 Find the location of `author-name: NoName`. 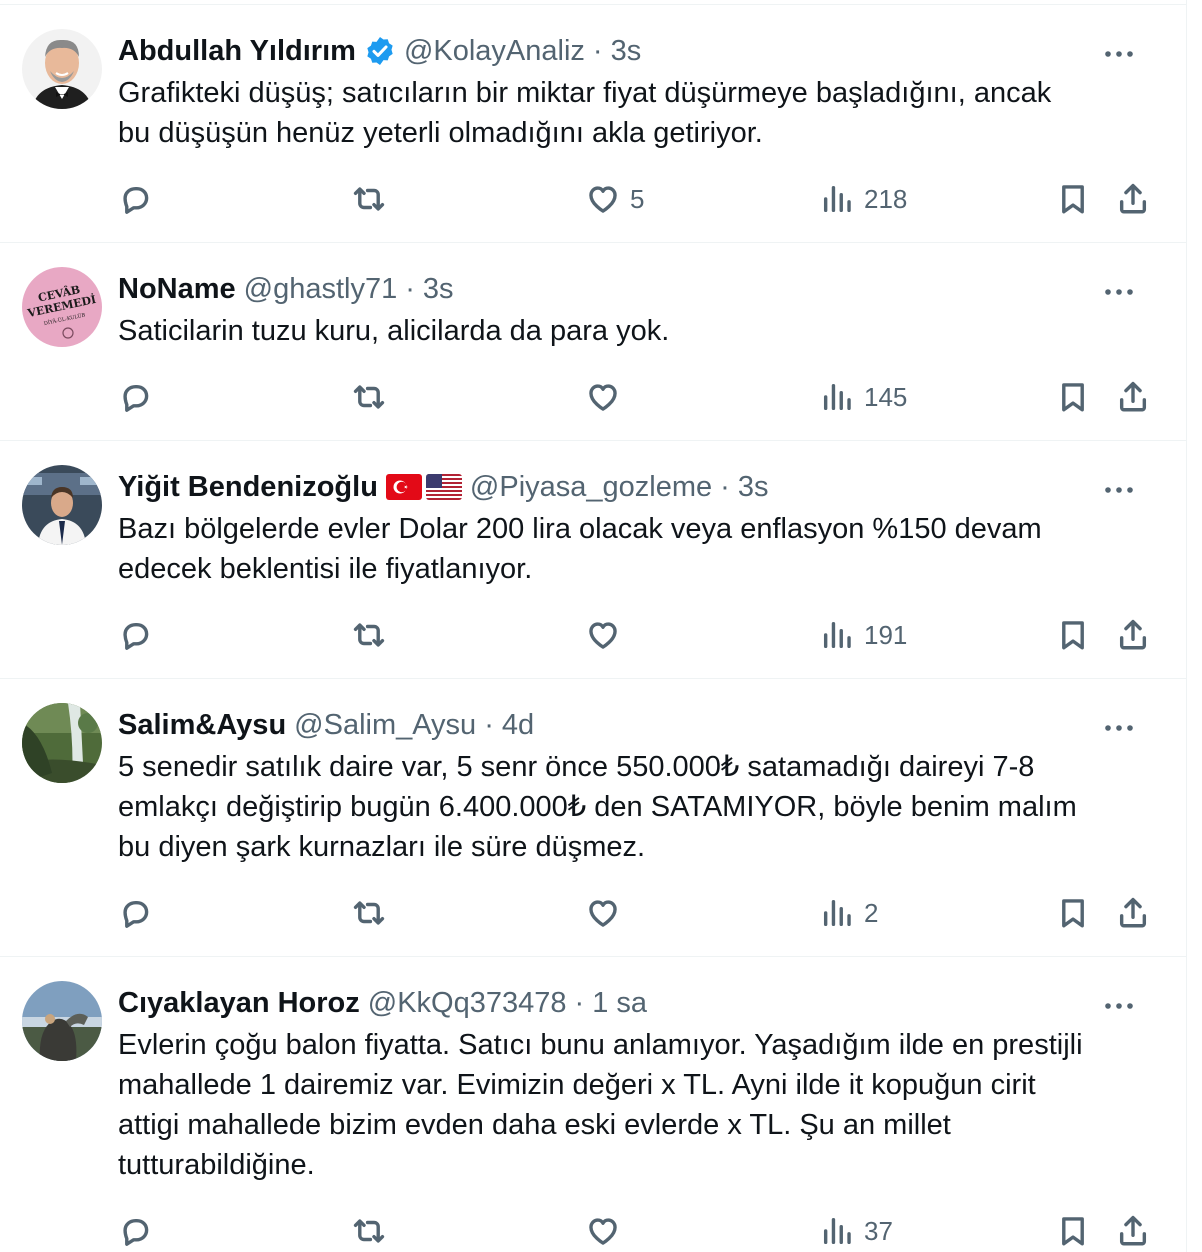

author-name: NoName is located at coordinates (177, 289).